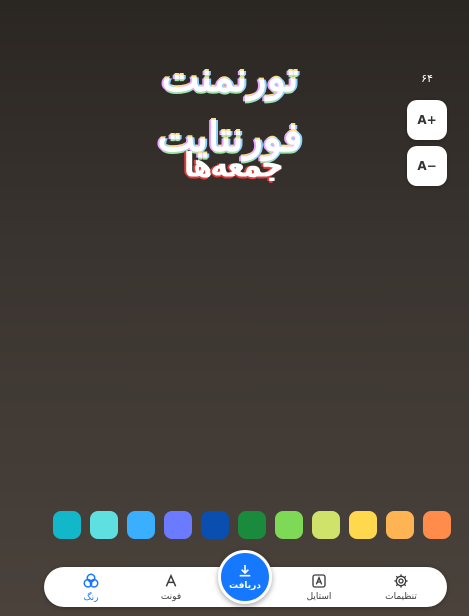 The width and height of the screenshot is (469, 616). Describe the element at coordinates (427, 78) in the screenshot. I see `font-size-readout: ۶۴` at that location.